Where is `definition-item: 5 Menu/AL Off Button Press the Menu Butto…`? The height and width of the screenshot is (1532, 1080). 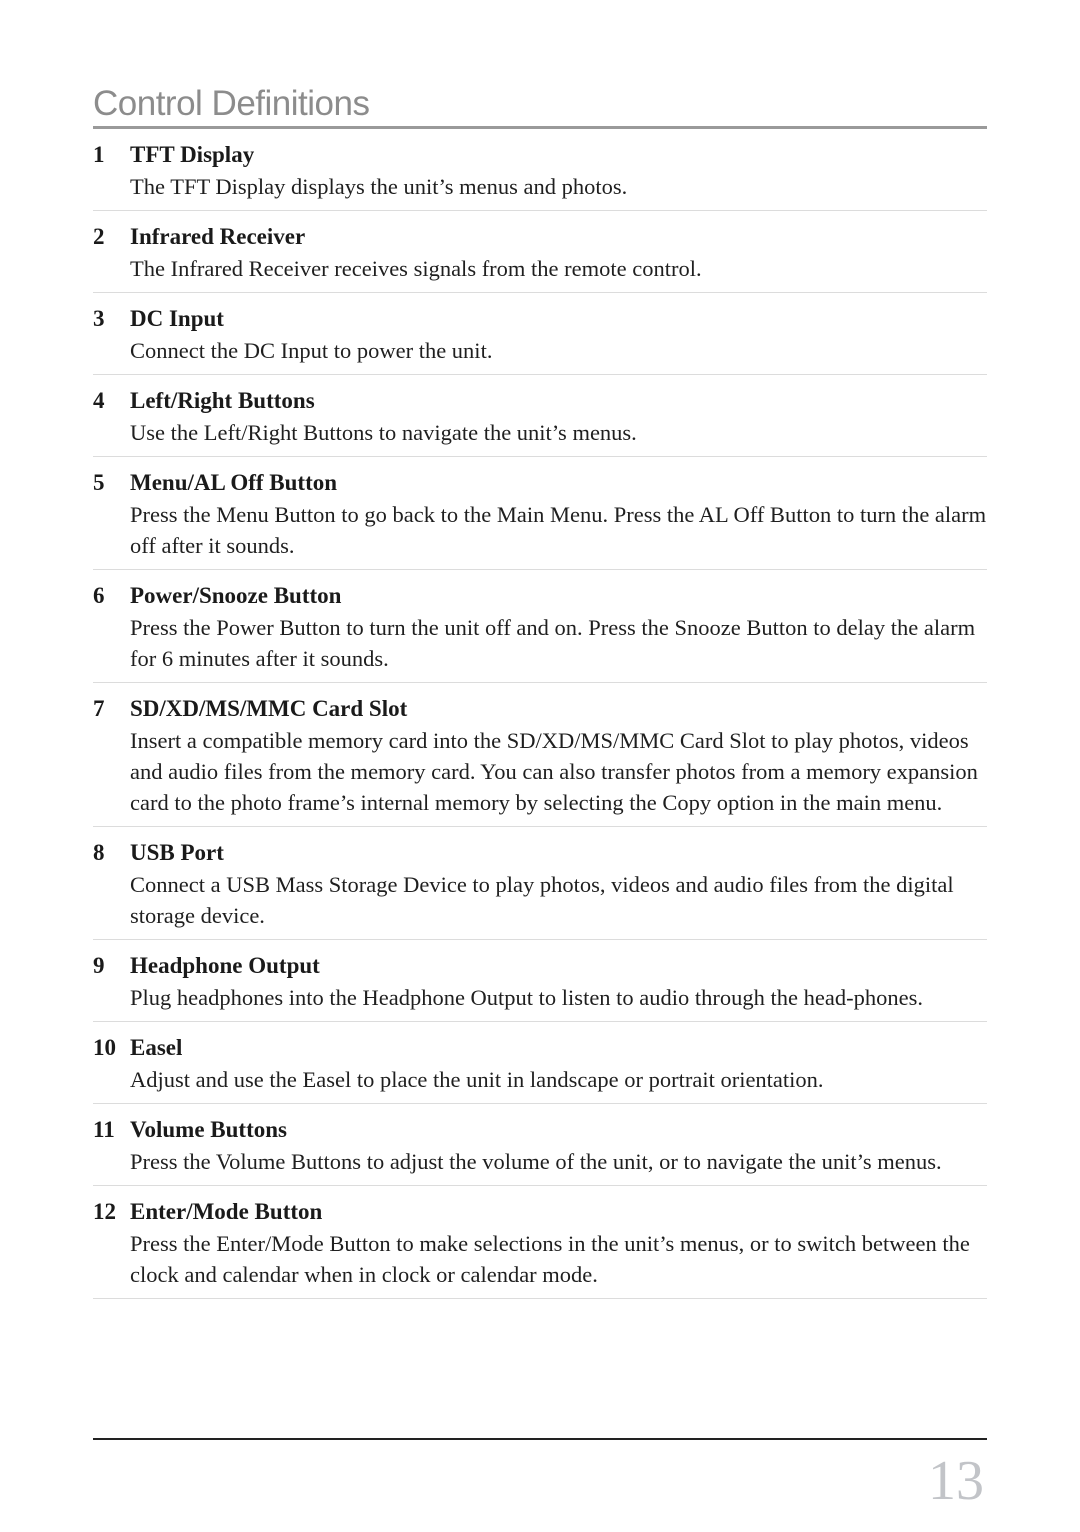 definition-item: 5 Menu/AL Off Button Press the Menu Butto… is located at coordinates (540, 517).